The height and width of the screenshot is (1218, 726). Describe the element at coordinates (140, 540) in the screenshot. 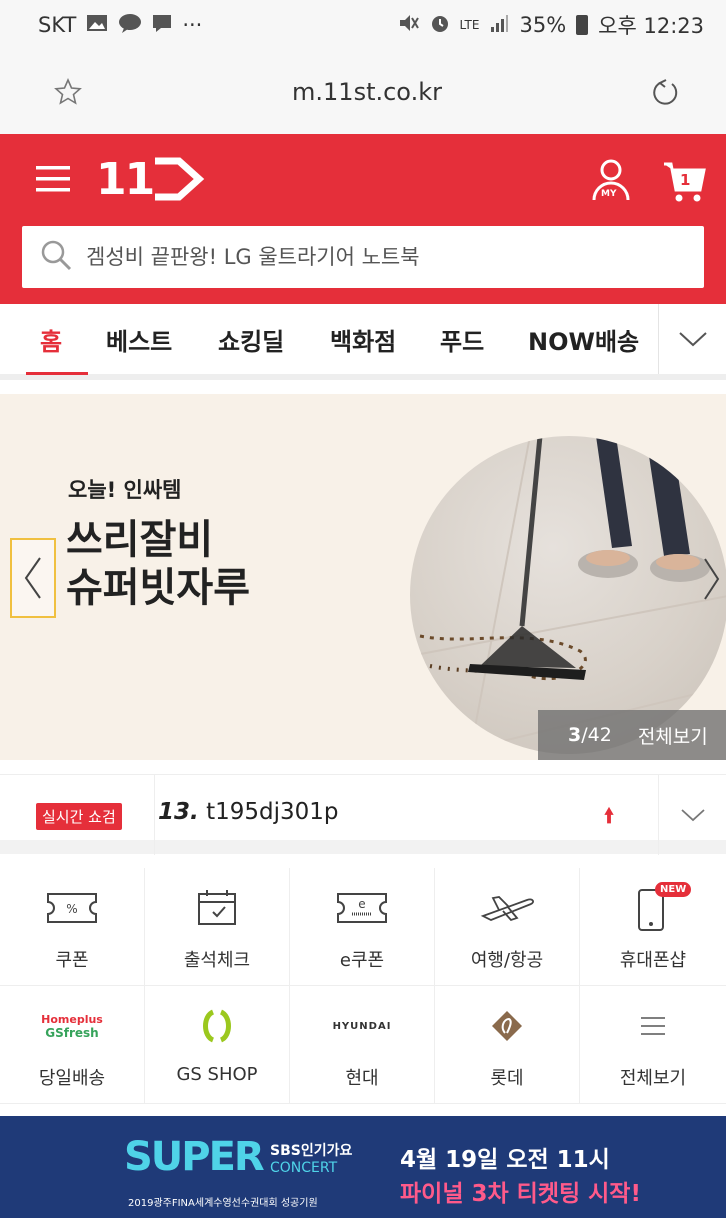

I see `banner-title-line1: 쓰리잘비` at that location.